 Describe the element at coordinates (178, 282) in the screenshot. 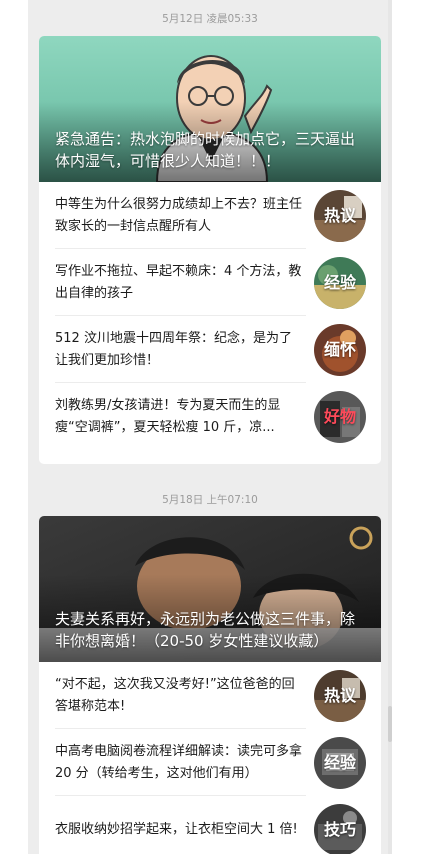

I see `list-item-title: 写作业不拖拉、早起不赖床：4 个方法，教出自律的孩子` at that location.